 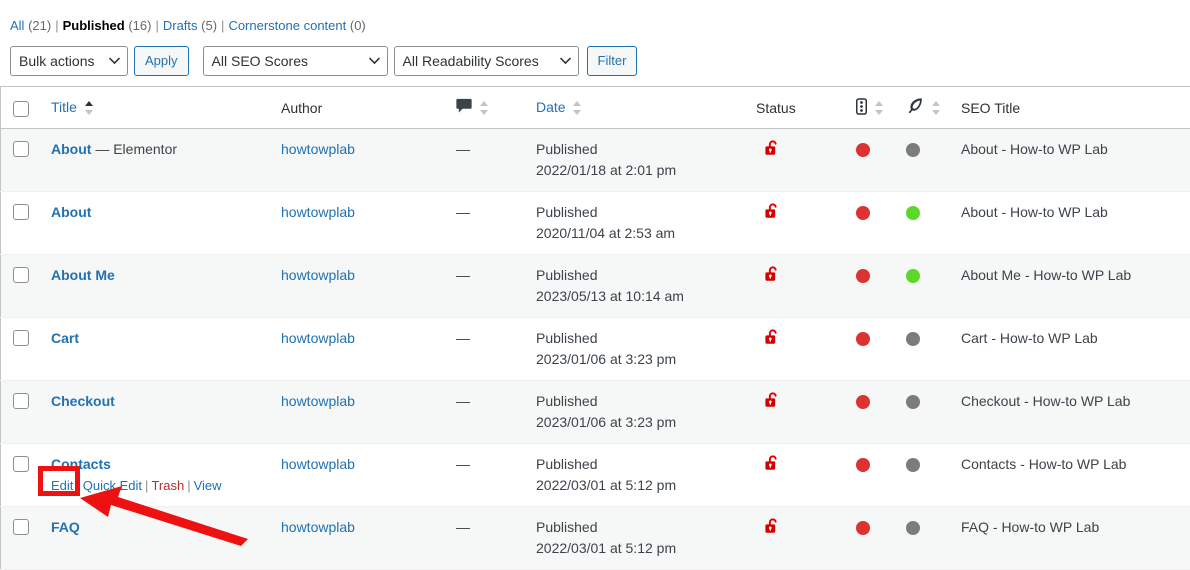 What do you see at coordinates (646, 548) in the screenshot?
I see `row-date-value: 2022/03/01 at 5:12 pm` at bounding box center [646, 548].